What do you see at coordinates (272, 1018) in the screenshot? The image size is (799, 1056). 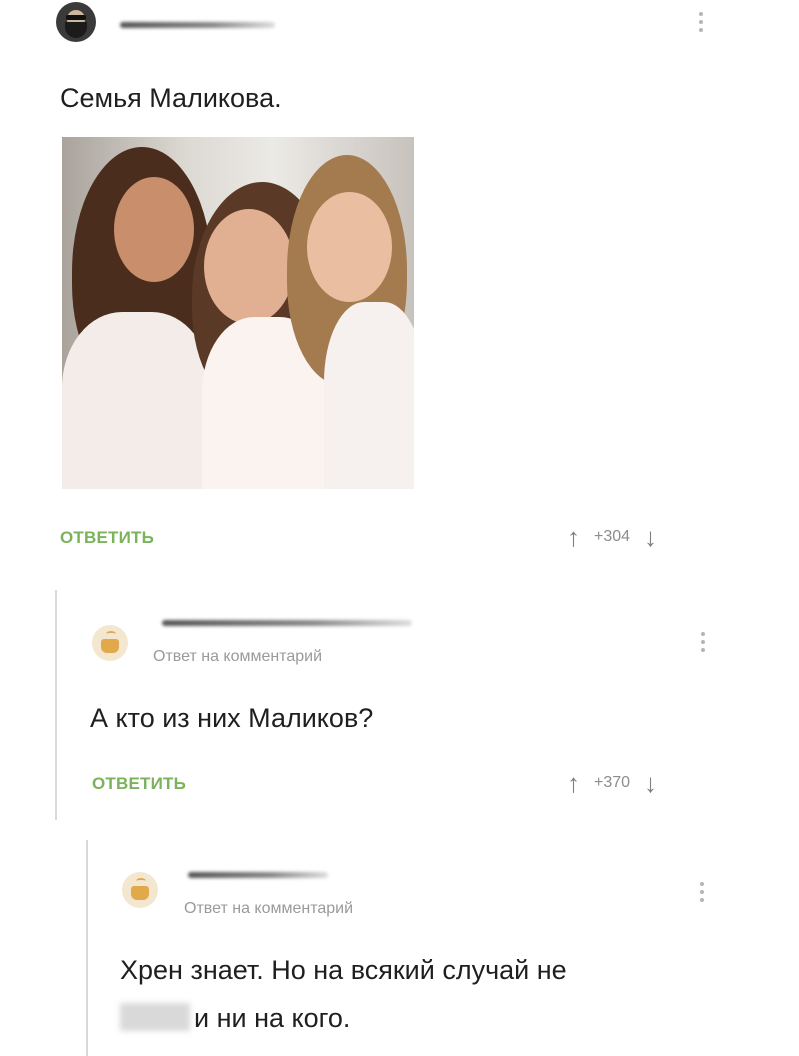 I see `comment-text-line-2-visible: и ни на кого.` at bounding box center [272, 1018].